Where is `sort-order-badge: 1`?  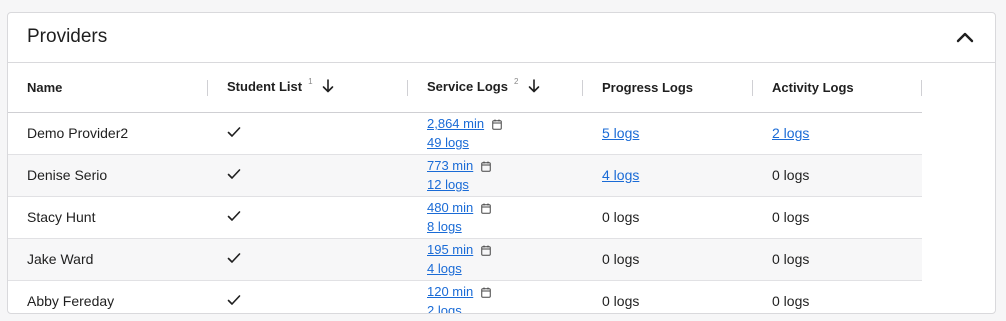 sort-order-badge: 1 is located at coordinates (310, 82).